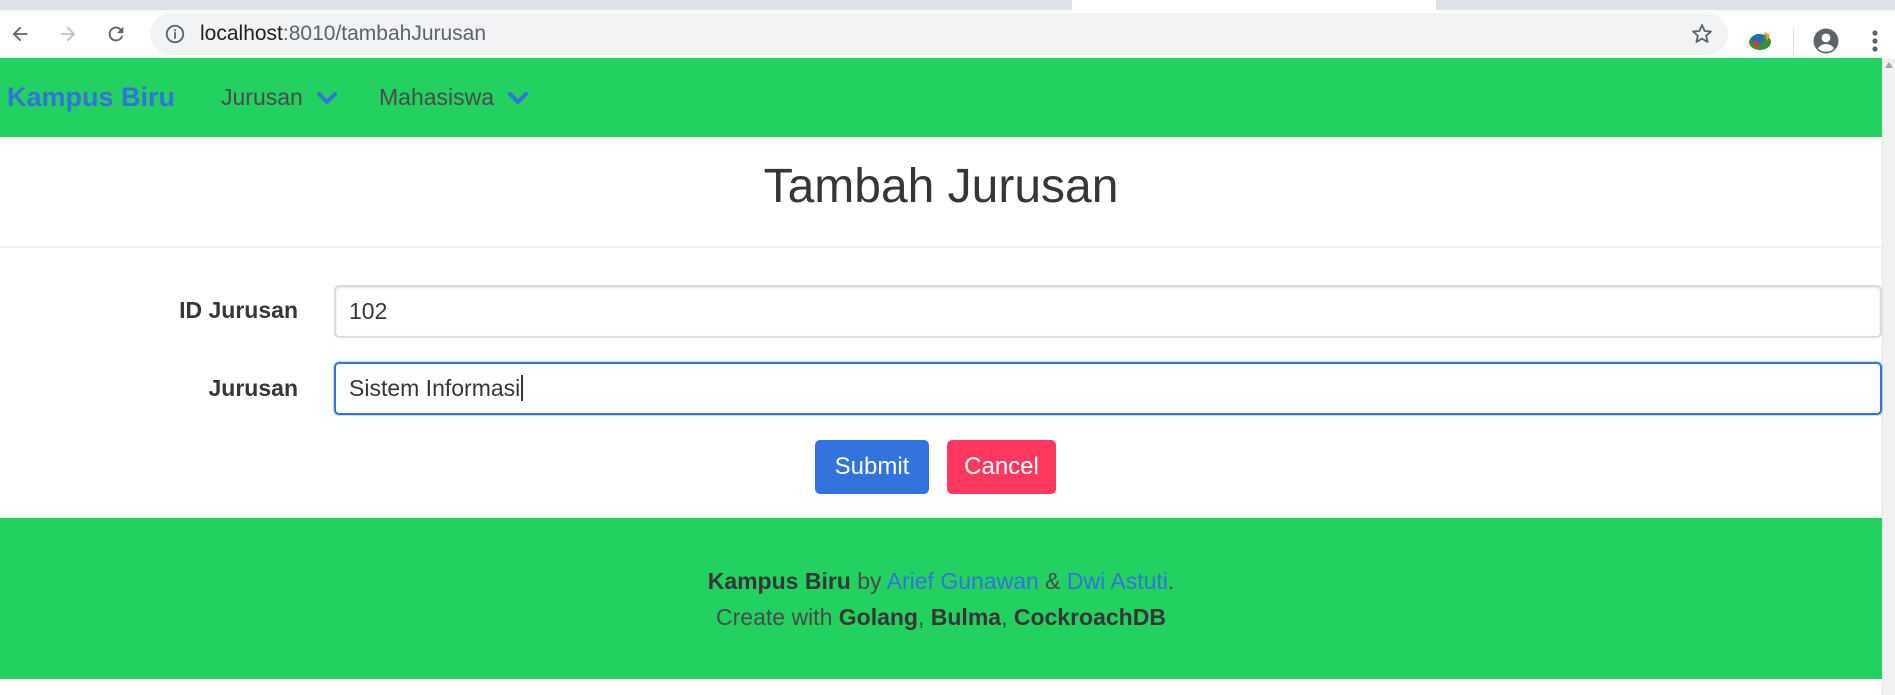 Image resolution: width=1895 pixels, height=695 pixels. Describe the element at coordinates (175, 36) in the screenshot. I see `info-icon` at that location.